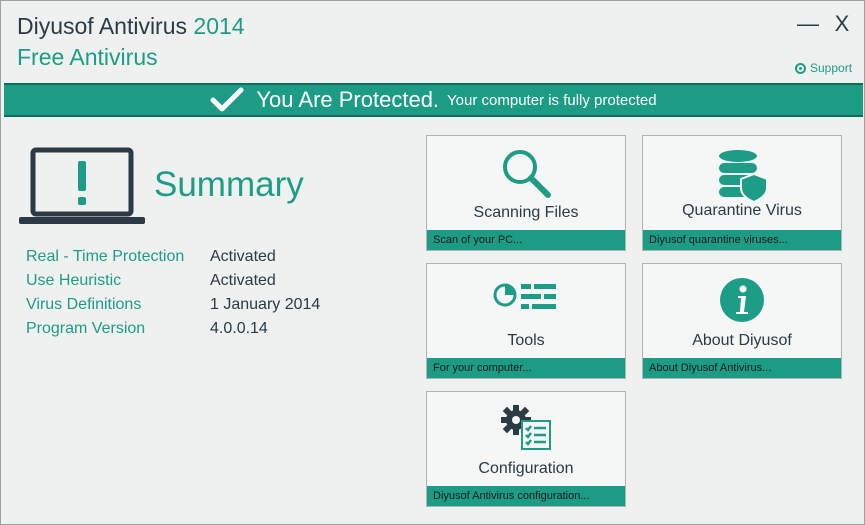  I want to click on info-label: Use Heuristic, so click(74, 280).